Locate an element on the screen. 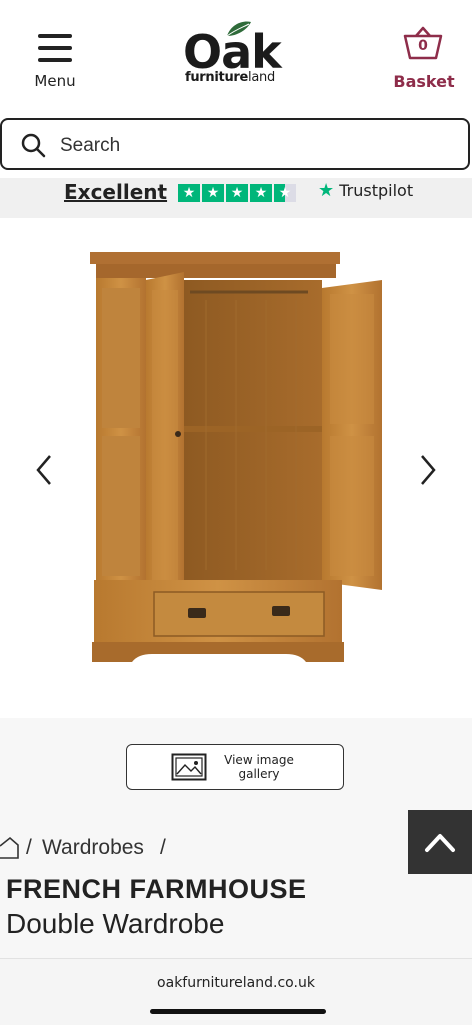 This screenshot has height=1025, width=472. menu-button: Menu is located at coordinates (55, 62).